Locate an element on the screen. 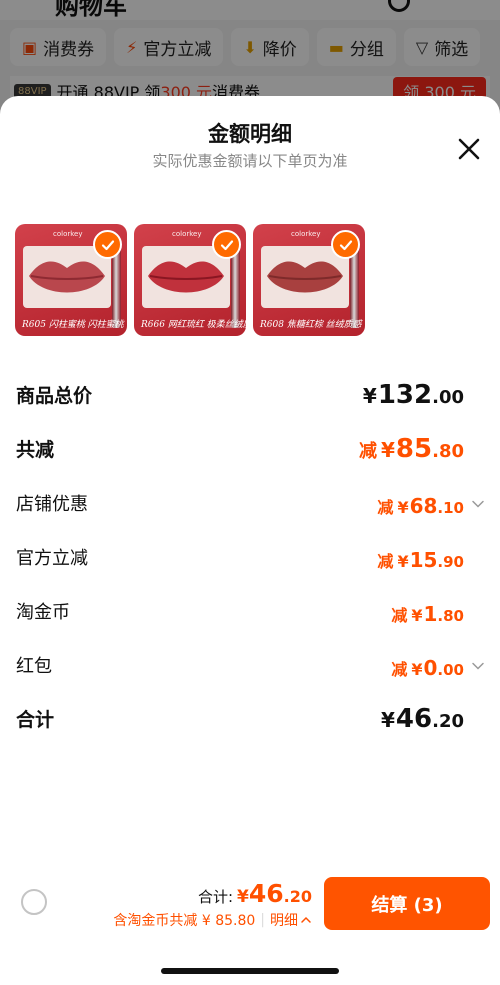  row-label: 共减 is located at coordinates (35, 450).